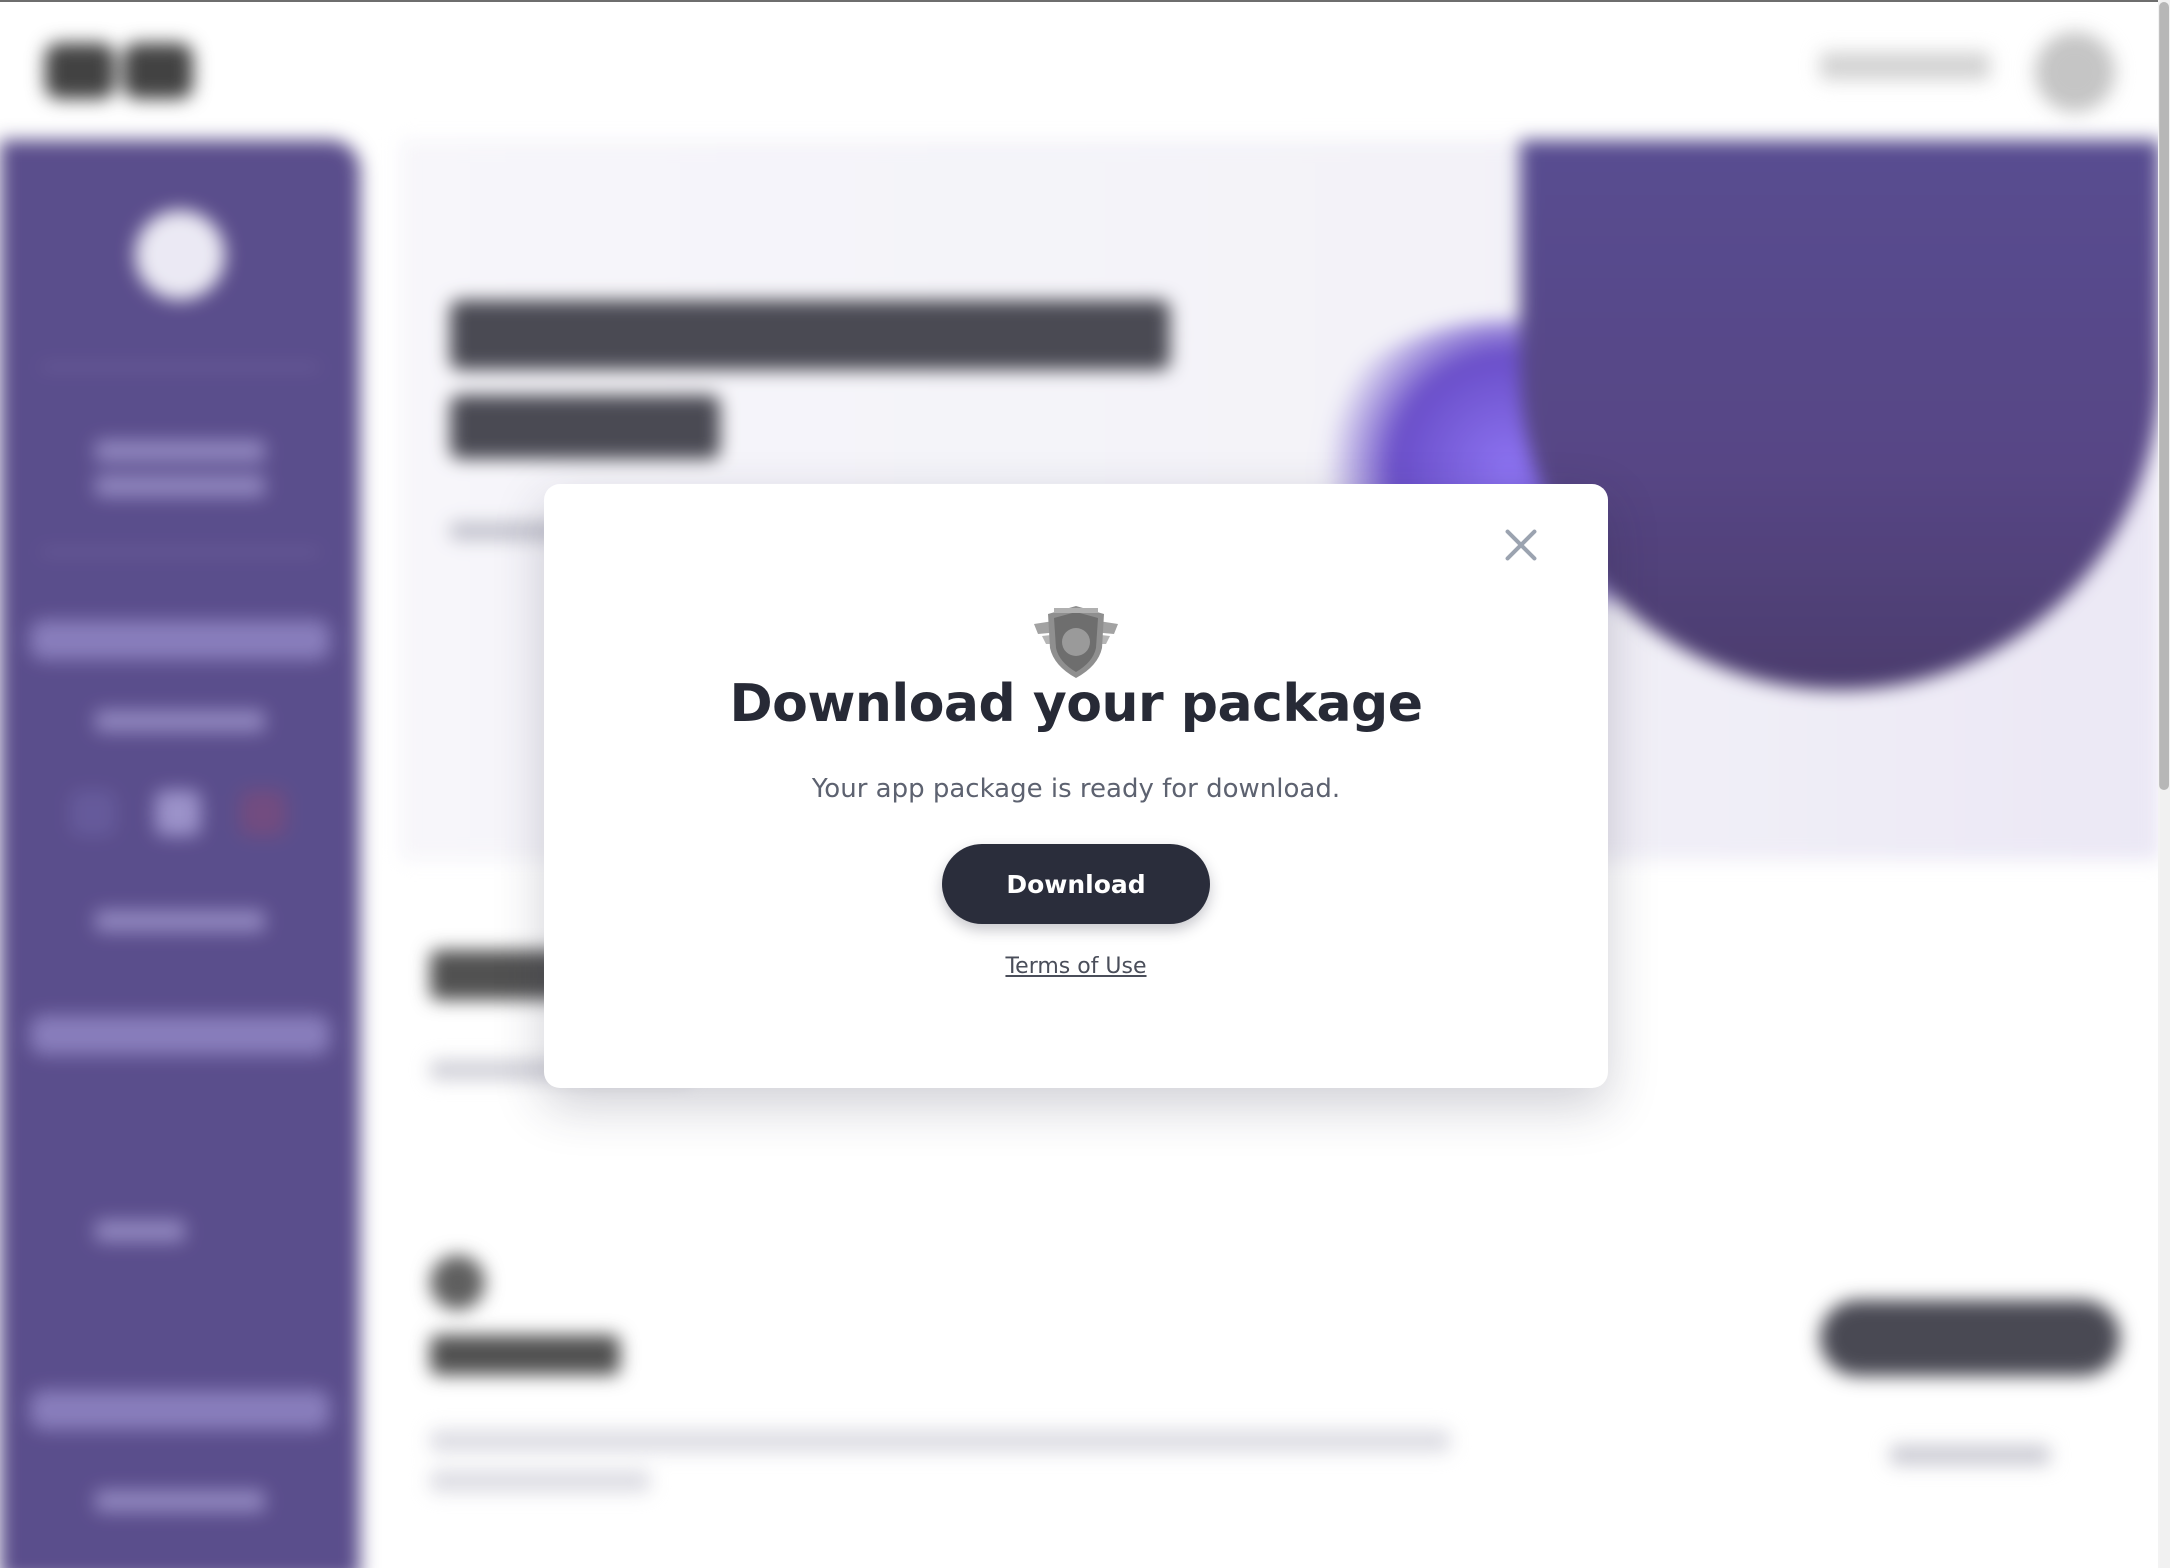 The image size is (2170, 1568). What do you see at coordinates (1076, 642) in the screenshot?
I see `shield-wings-icon` at bounding box center [1076, 642].